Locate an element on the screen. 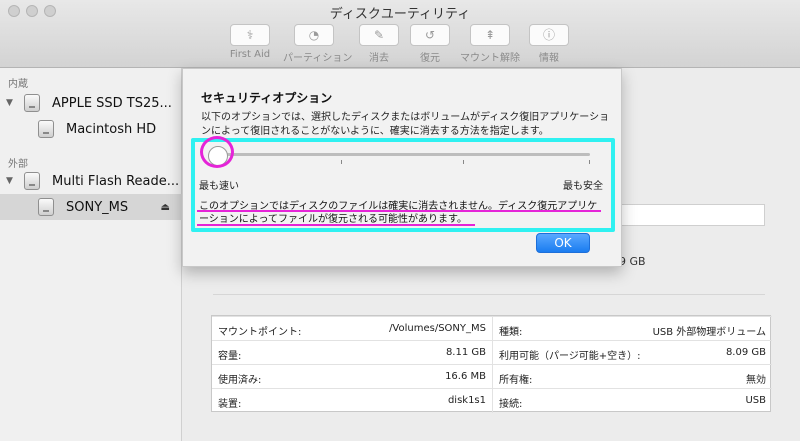  unmount-icon: ⇞ is located at coordinates (490, 35).